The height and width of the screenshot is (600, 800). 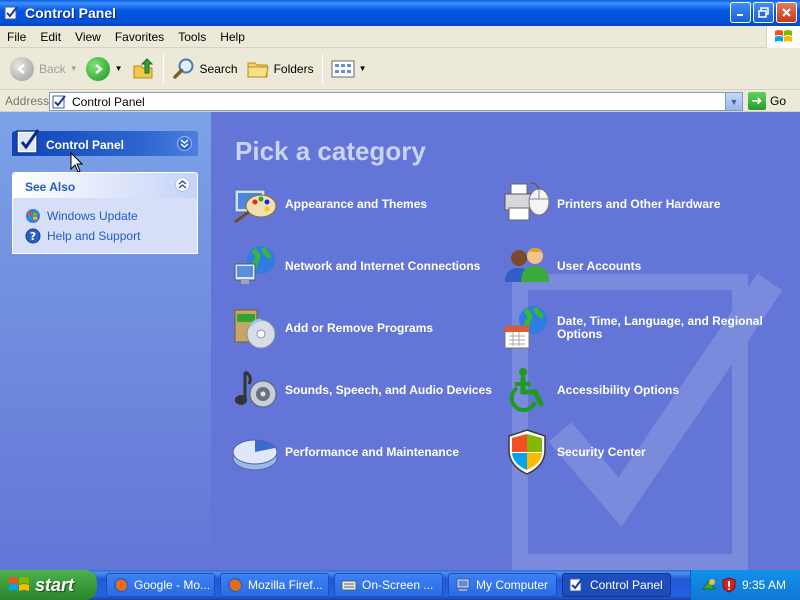 I want to click on folders-icon, so click(x=258, y=69).